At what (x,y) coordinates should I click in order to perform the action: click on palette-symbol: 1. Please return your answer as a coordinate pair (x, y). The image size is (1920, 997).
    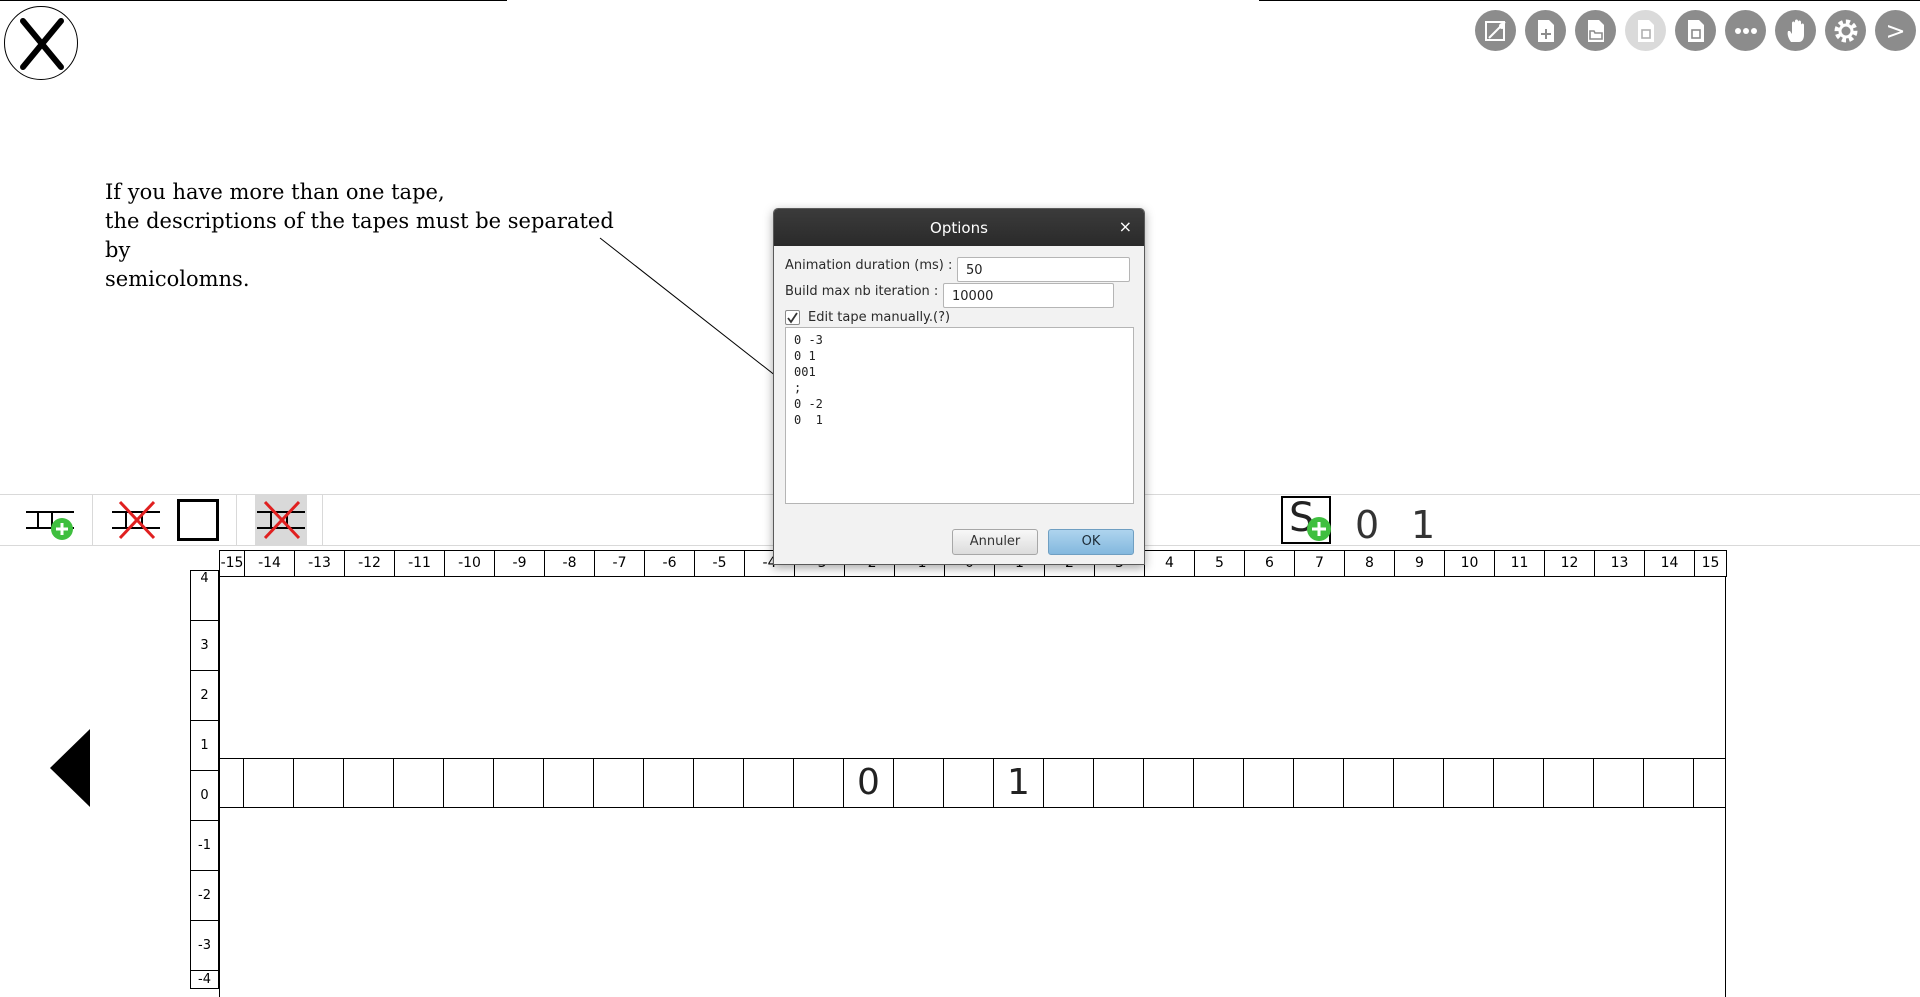
    Looking at the image, I should click on (1423, 525).